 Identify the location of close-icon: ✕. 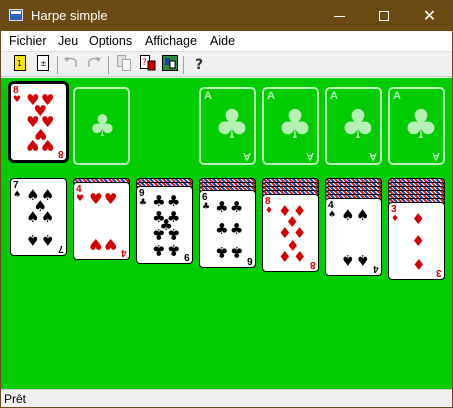
(429, 15).